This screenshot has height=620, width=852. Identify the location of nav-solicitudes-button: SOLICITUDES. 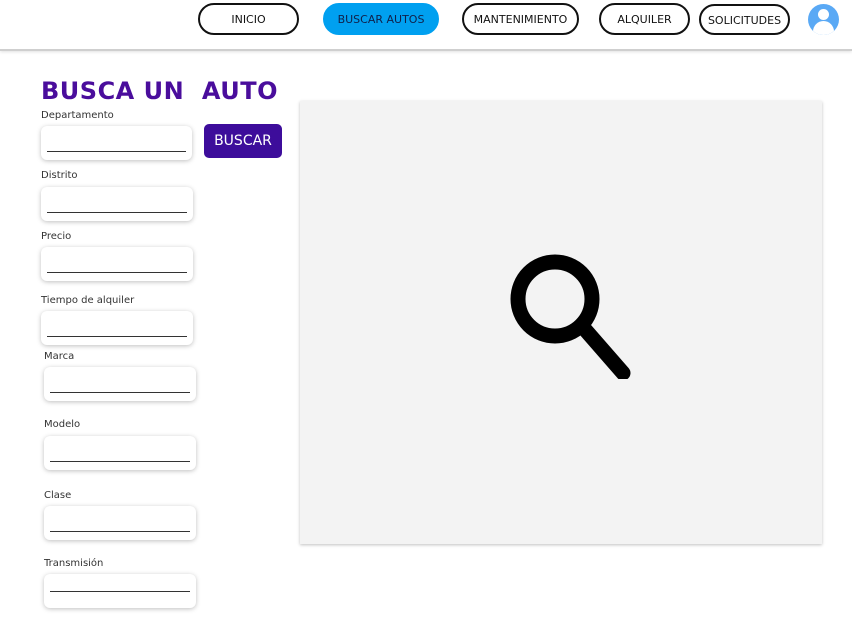
(744, 19).